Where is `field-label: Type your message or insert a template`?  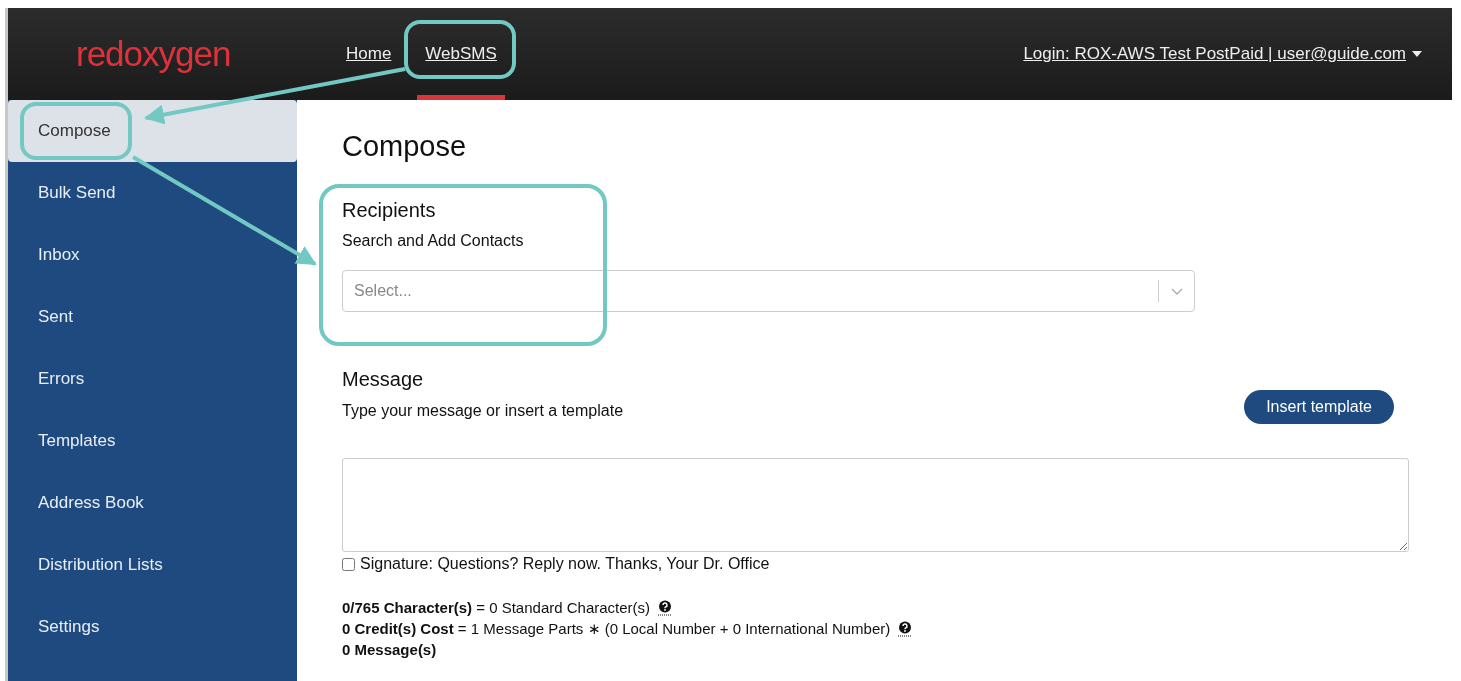
field-label: Type your message or insert a template is located at coordinates (483, 411).